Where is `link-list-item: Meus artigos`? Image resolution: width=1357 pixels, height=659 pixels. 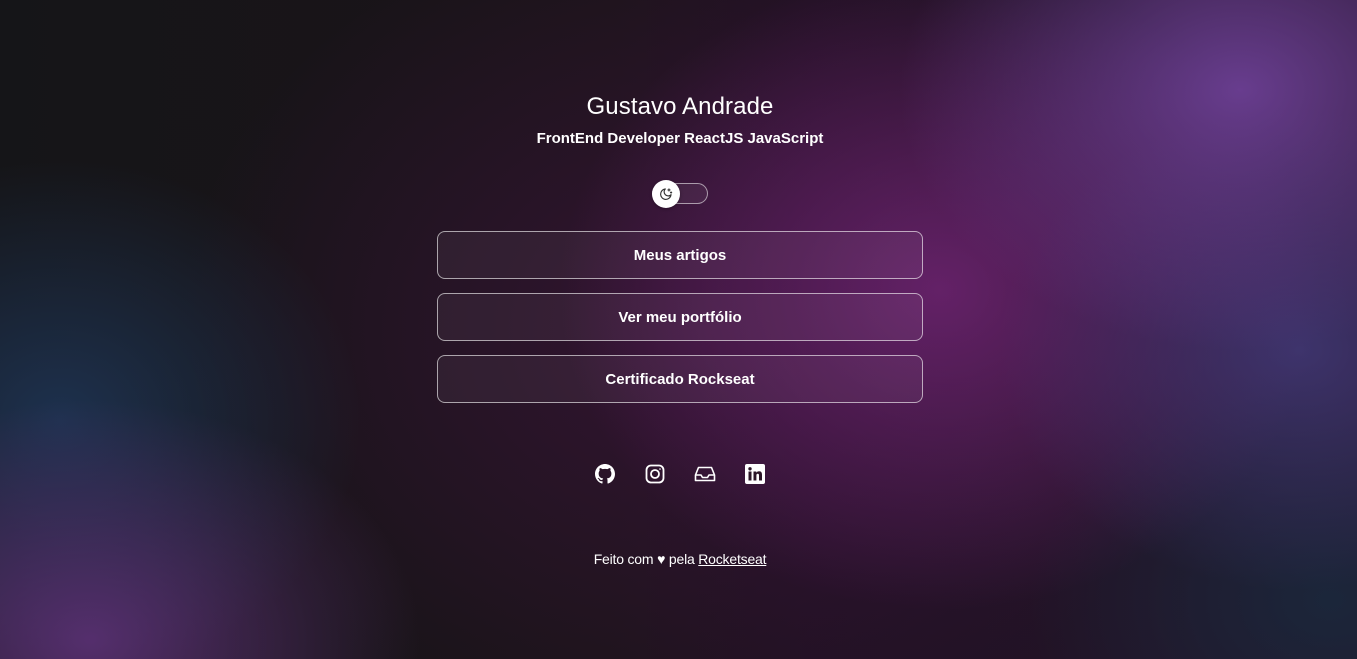
link-list-item: Meus artigos is located at coordinates (680, 255).